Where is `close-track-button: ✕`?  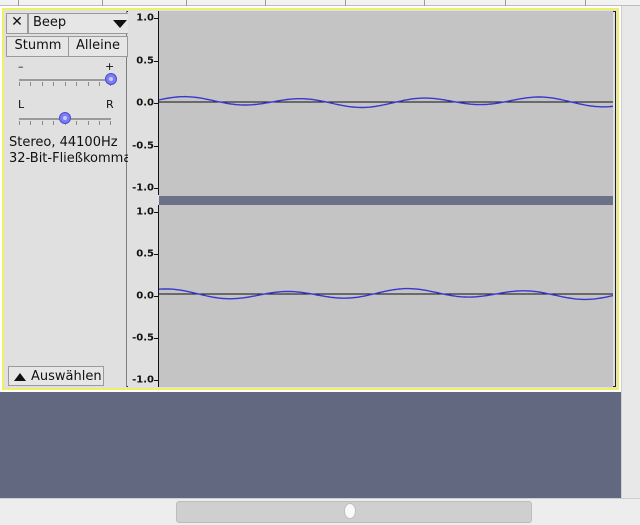 close-track-button: ✕ is located at coordinates (17, 23).